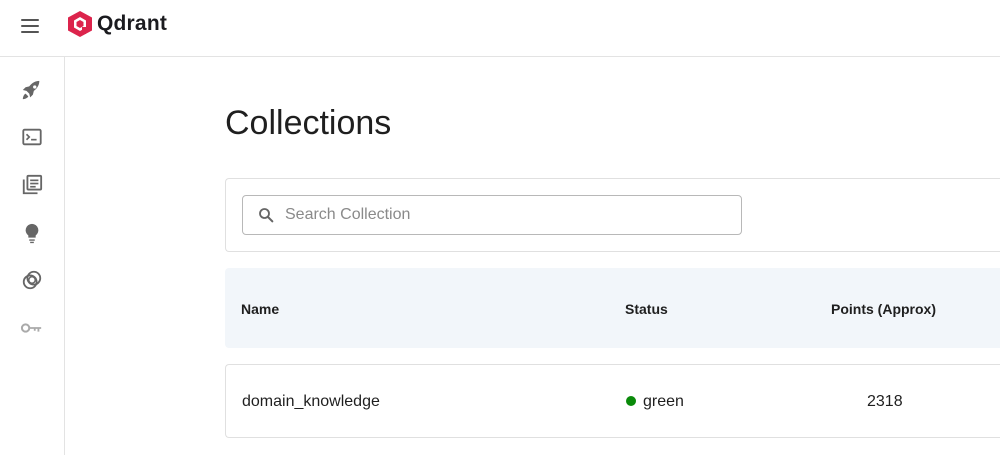 This screenshot has height=455, width=1000. I want to click on search-input, so click(505, 215).